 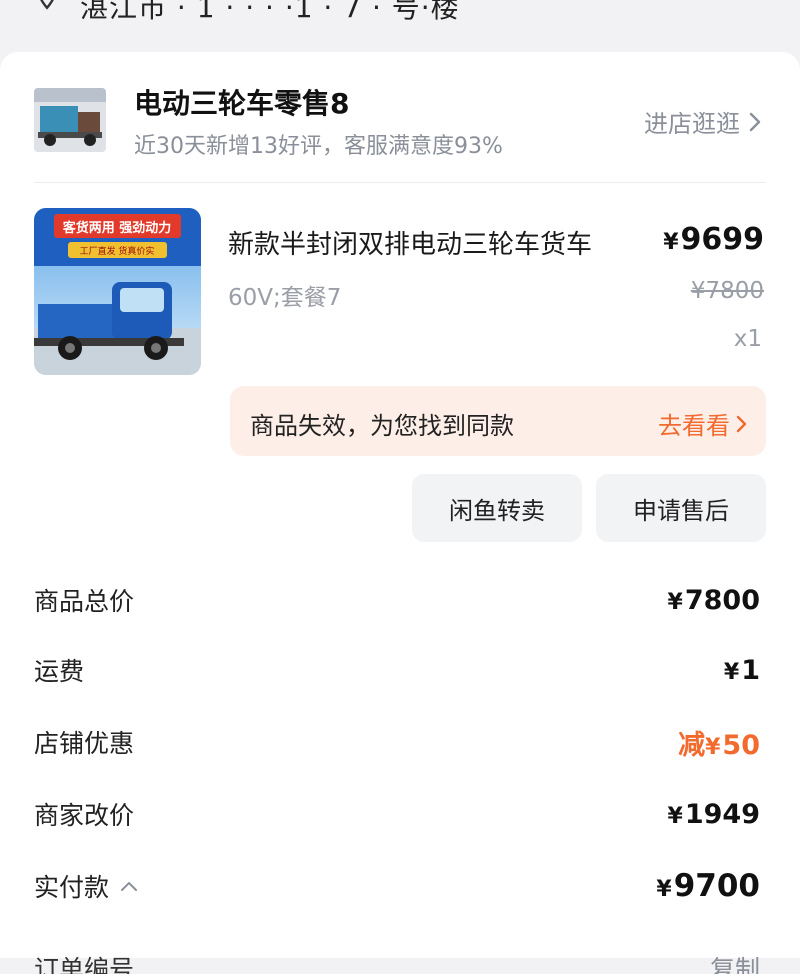 What do you see at coordinates (241, 102) in the screenshot?
I see `shop-name: 电动三轮车零售8` at bounding box center [241, 102].